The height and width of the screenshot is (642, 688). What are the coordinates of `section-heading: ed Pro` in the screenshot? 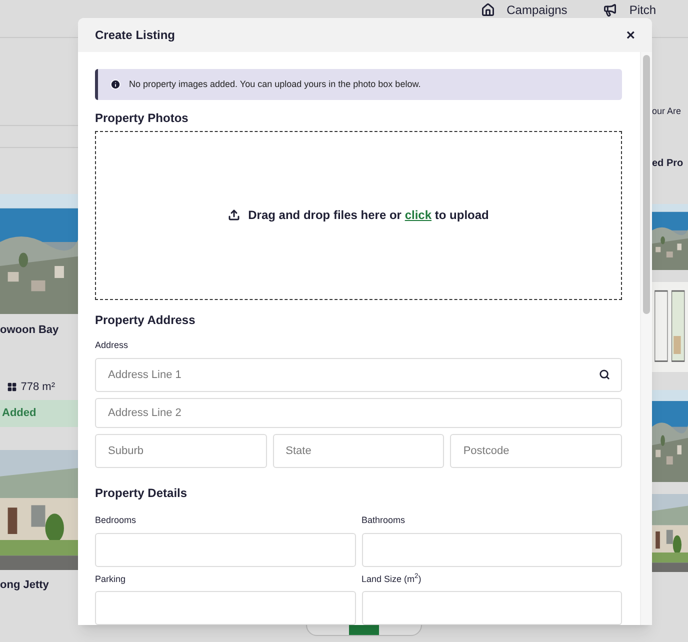 It's located at (668, 163).